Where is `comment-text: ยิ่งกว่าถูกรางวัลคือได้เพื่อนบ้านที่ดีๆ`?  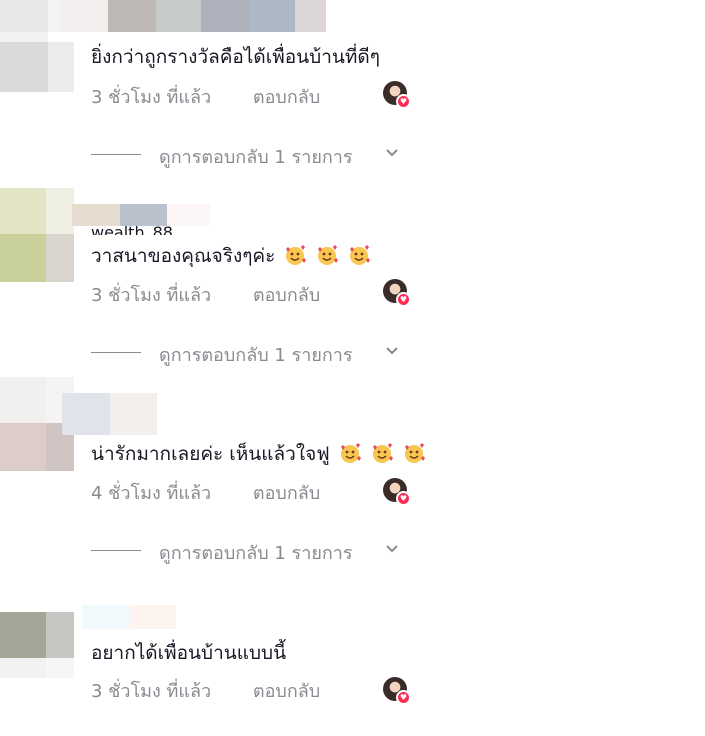 comment-text: ยิ่งกว่าถูกรางวัลคือได้เพื่อนบ้านที่ดีๆ is located at coordinates (235, 57).